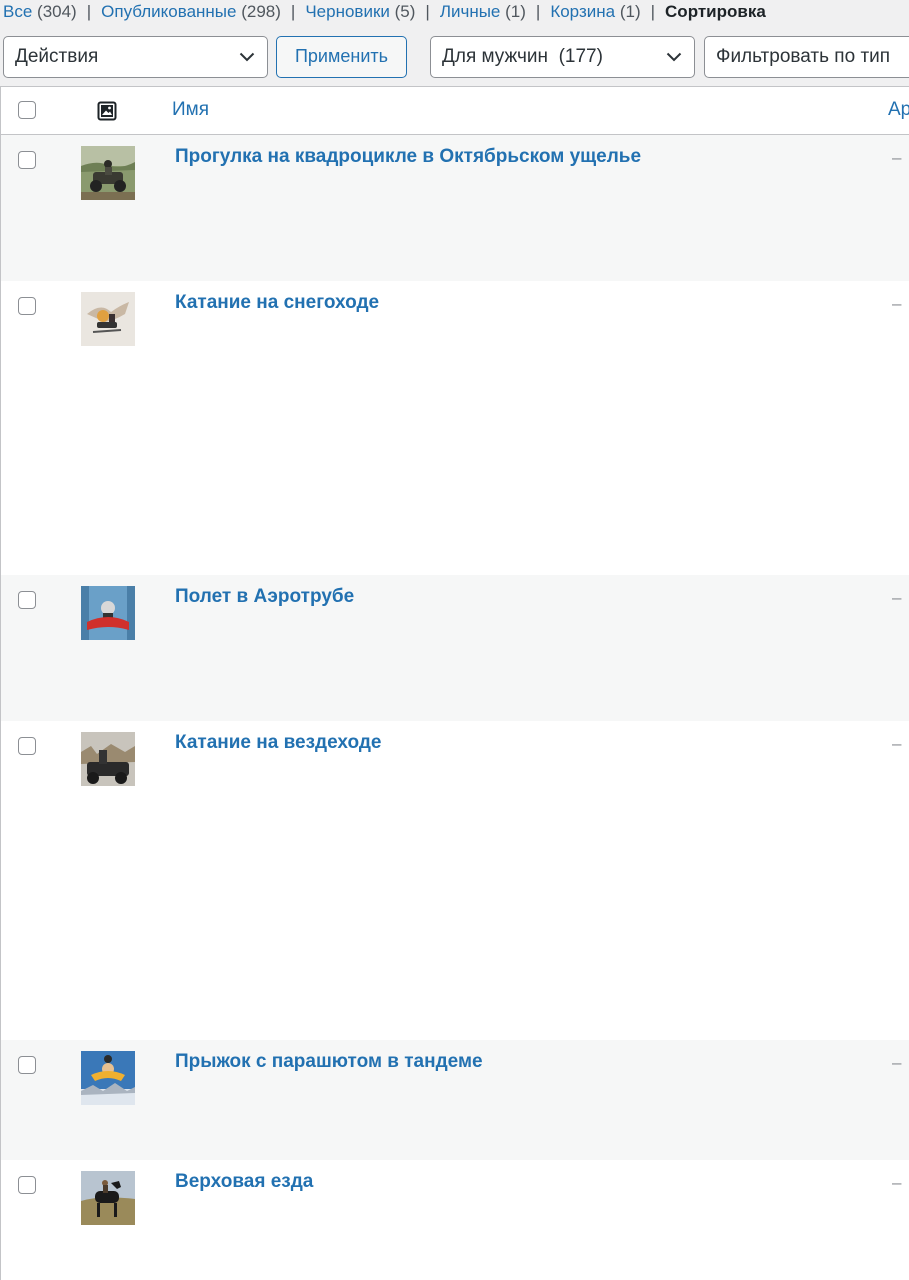 This screenshot has width=909, height=1280. What do you see at coordinates (135, 57) in the screenshot?
I see `bulk-actions-select: Действия` at bounding box center [135, 57].